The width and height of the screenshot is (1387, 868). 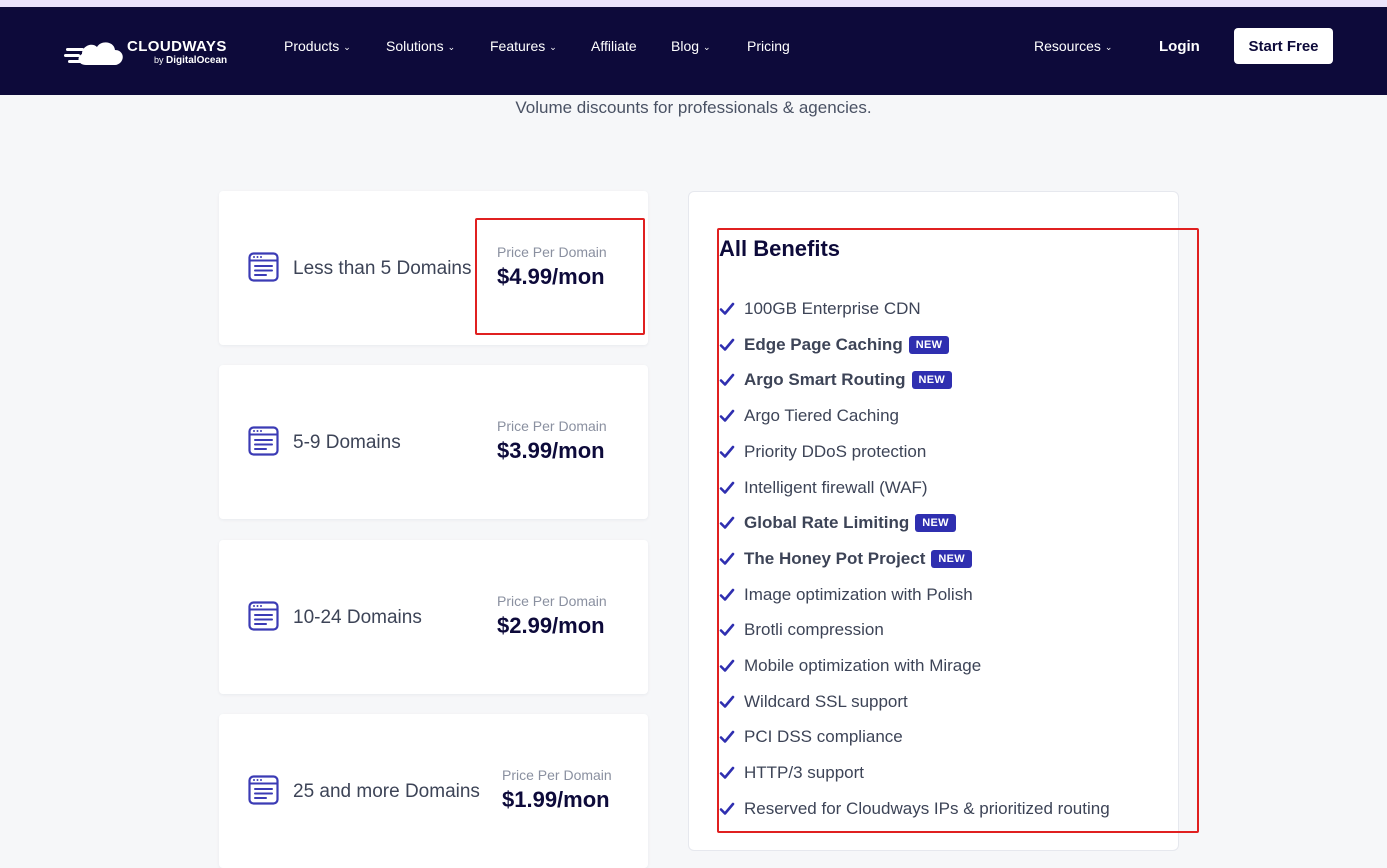 I want to click on nav-blog: Blog ⌄, so click(x=691, y=47).